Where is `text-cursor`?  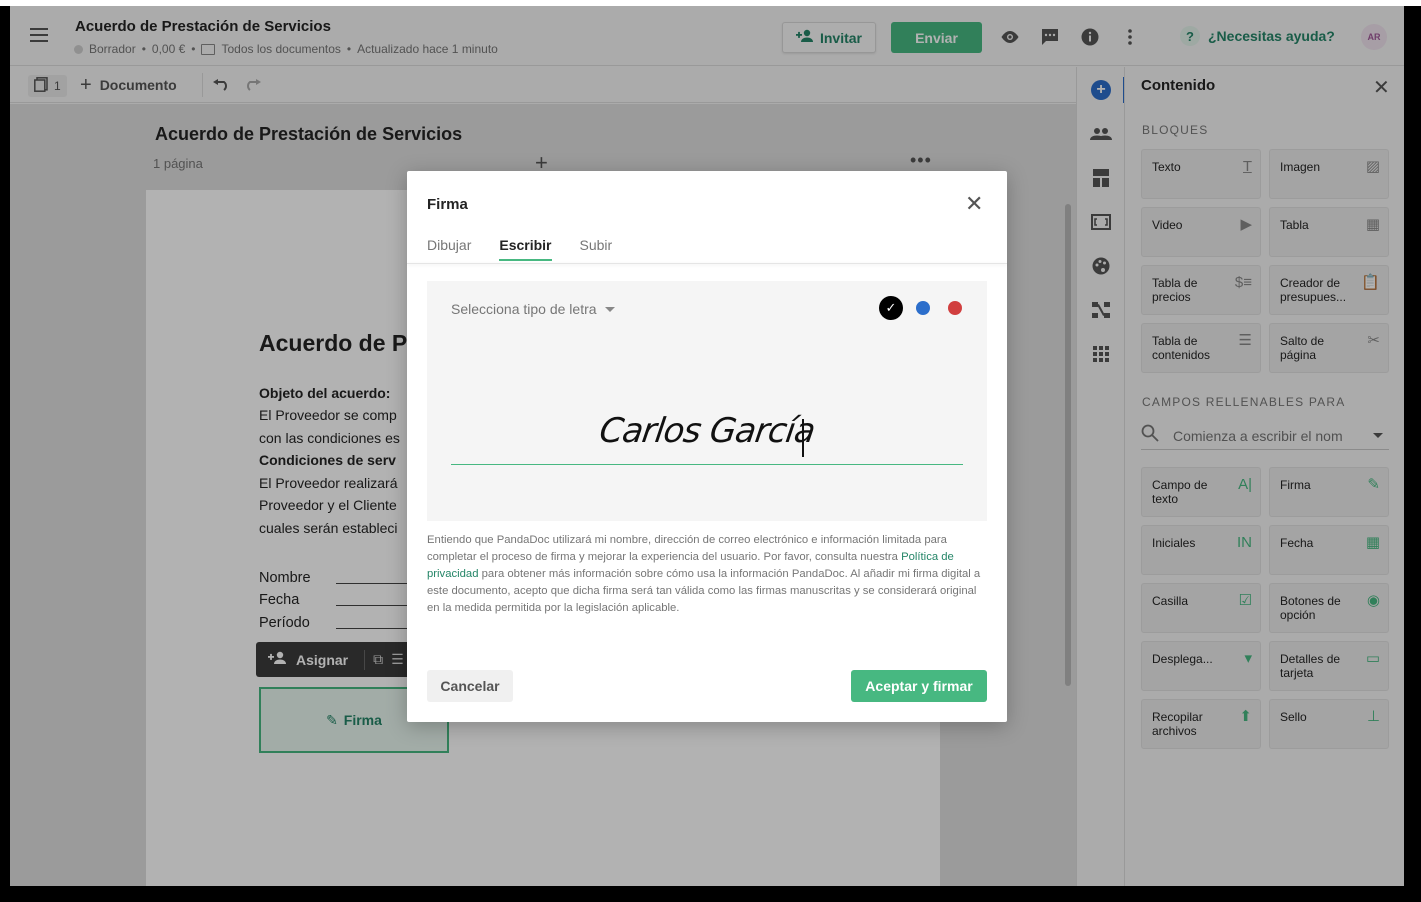 text-cursor is located at coordinates (803, 438).